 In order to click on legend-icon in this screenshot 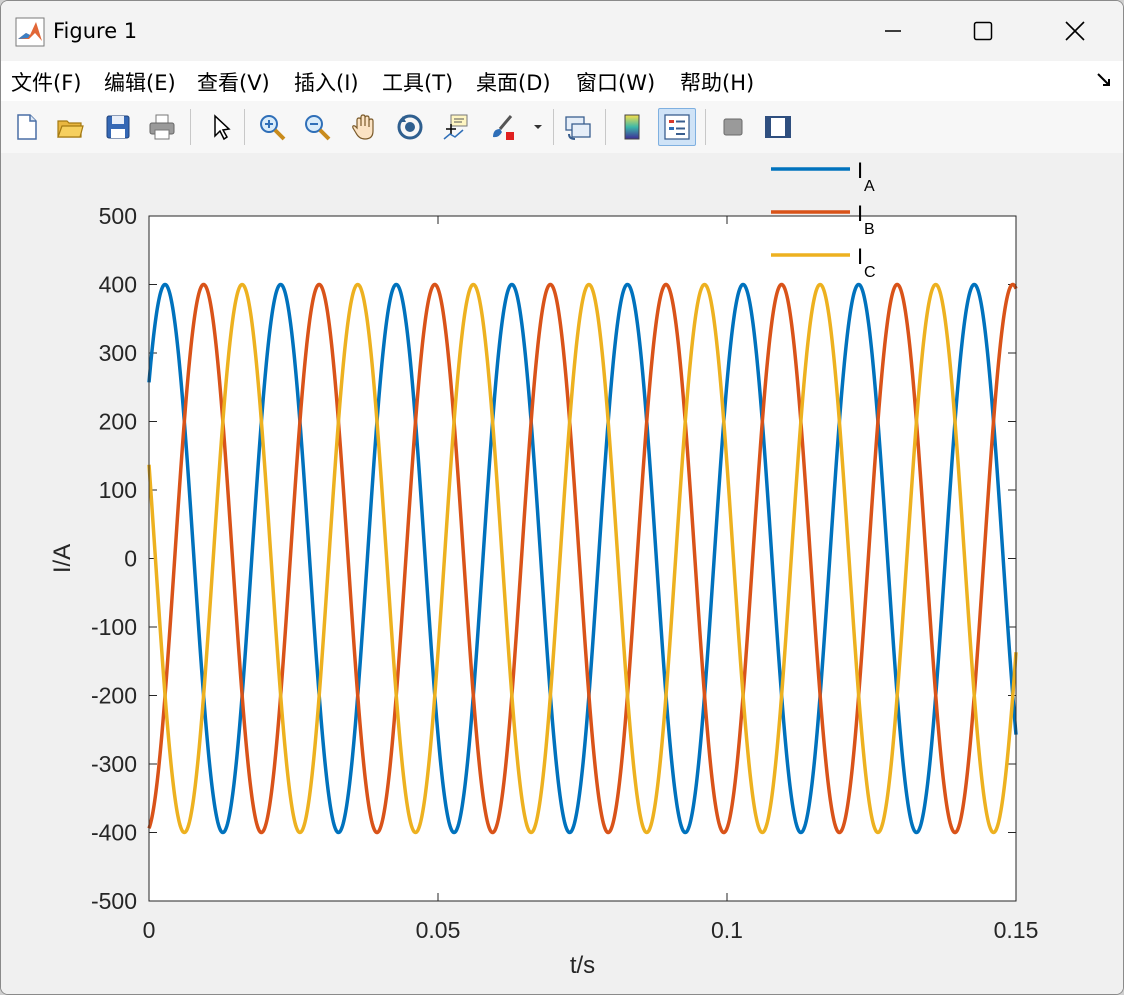, I will do `click(677, 127)`.